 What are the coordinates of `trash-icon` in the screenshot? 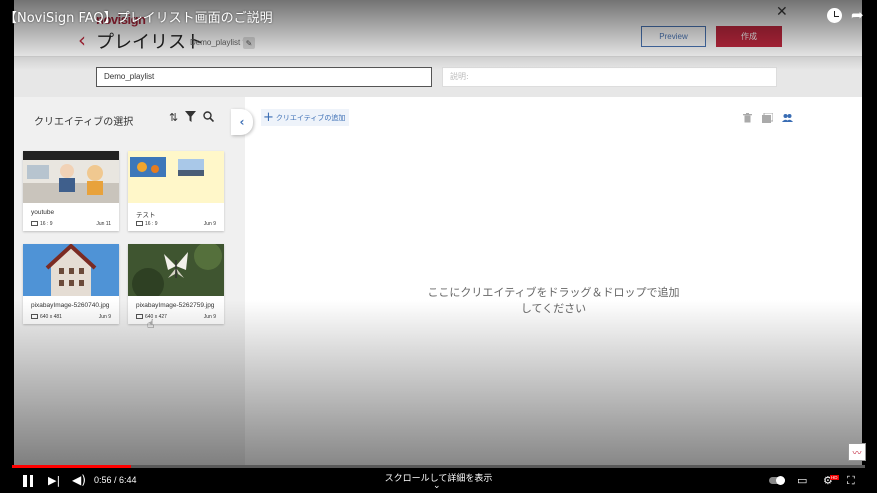 It's located at (747, 119).